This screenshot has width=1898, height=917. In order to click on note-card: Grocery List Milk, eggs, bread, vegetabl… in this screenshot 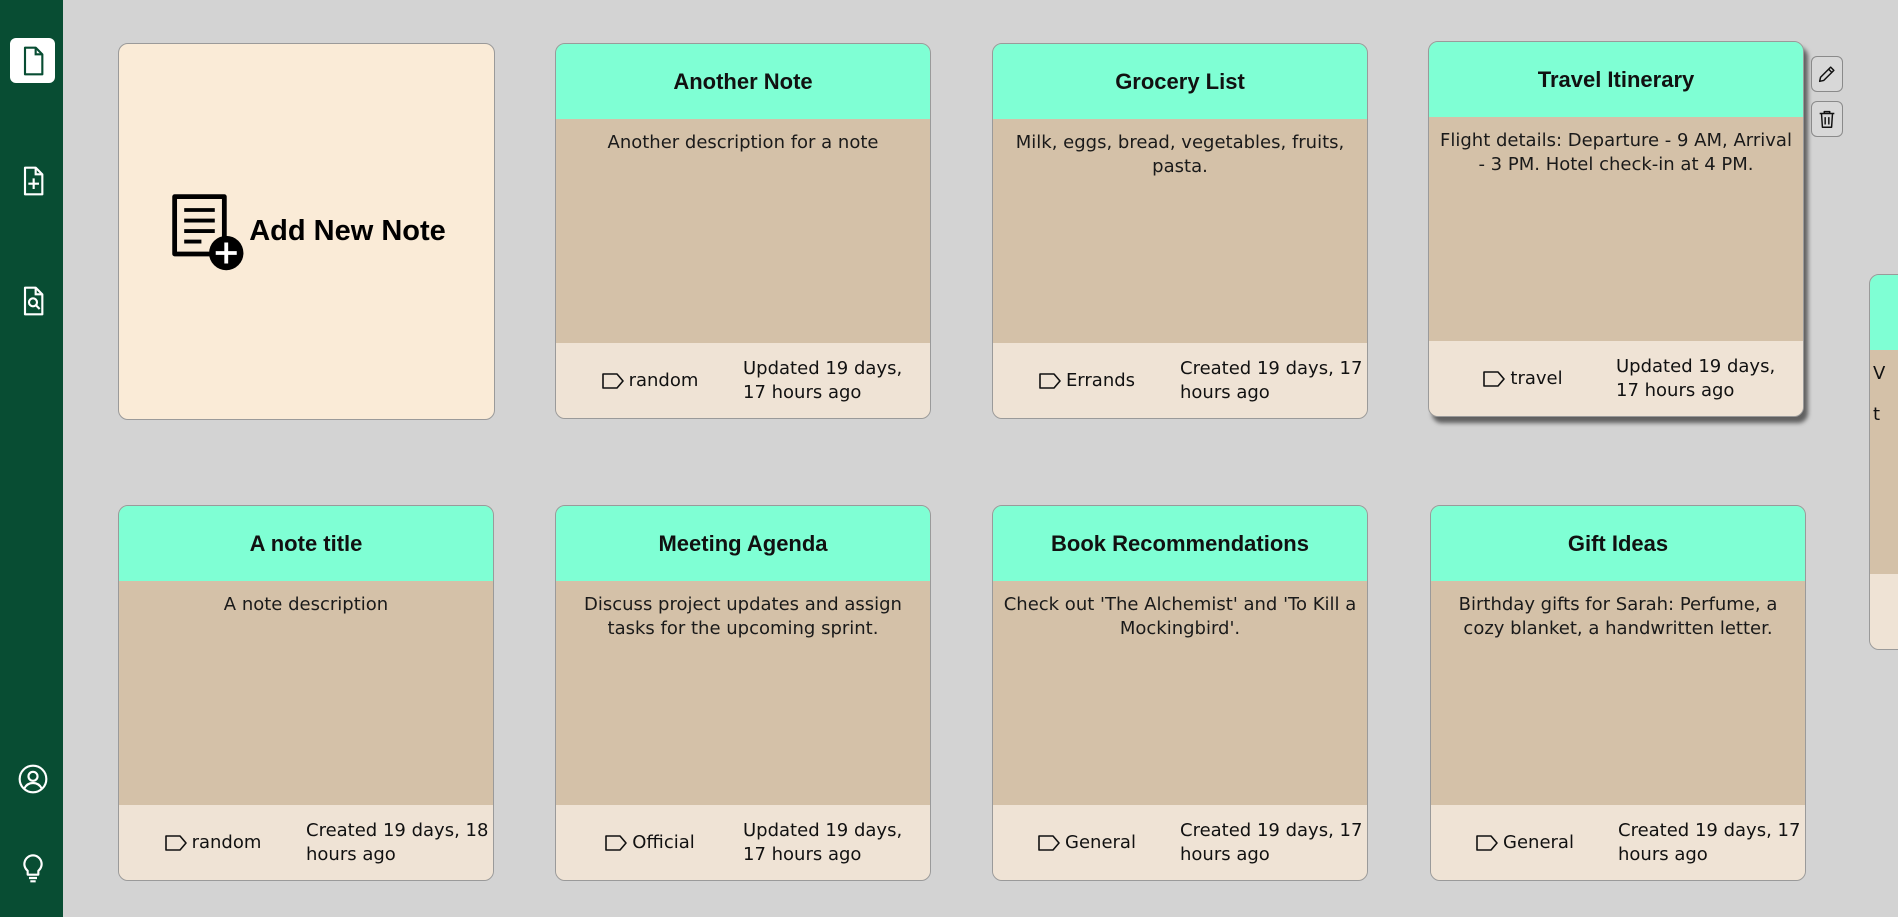, I will do `click(1180, 231)`.